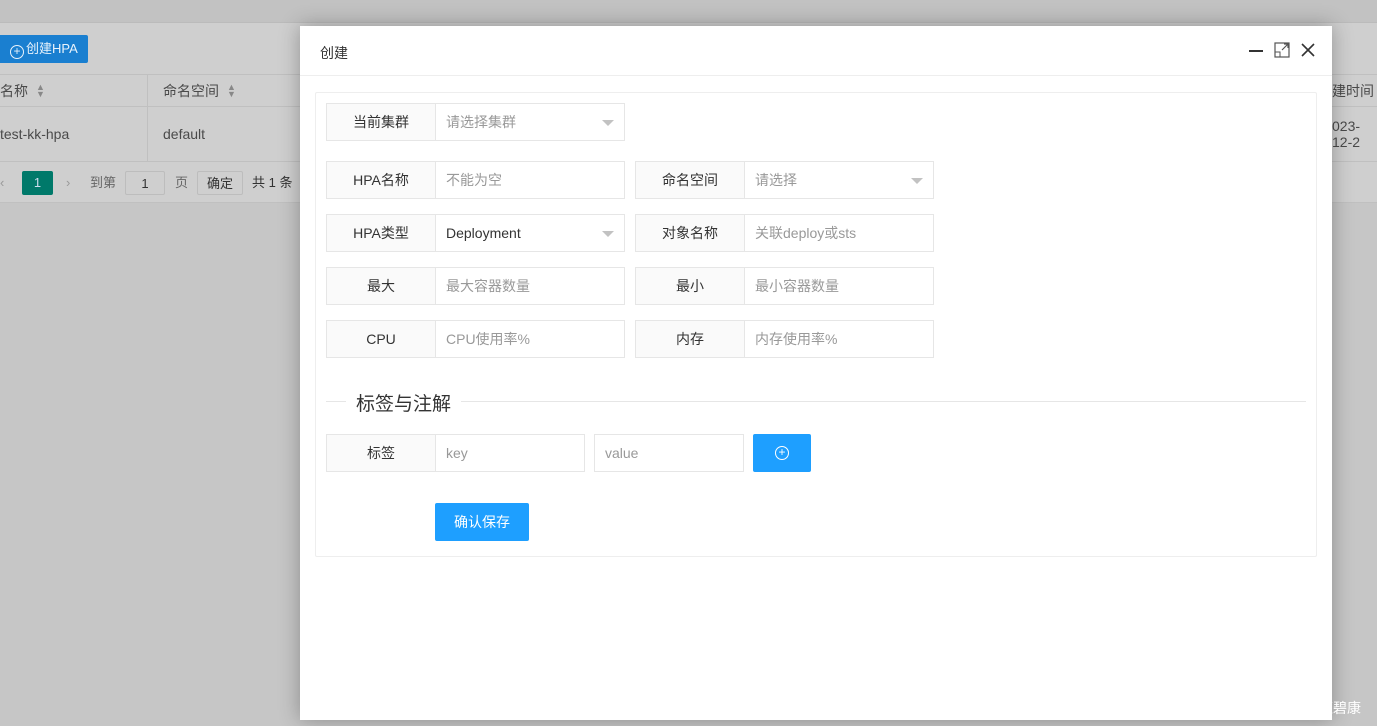 The height and width of the screenshot is (726, 1377). What do you see at coordinates (776, 180) in the screenshot?
I see `namespace-placeholder: 请选择` at bounding box center [776, 180].